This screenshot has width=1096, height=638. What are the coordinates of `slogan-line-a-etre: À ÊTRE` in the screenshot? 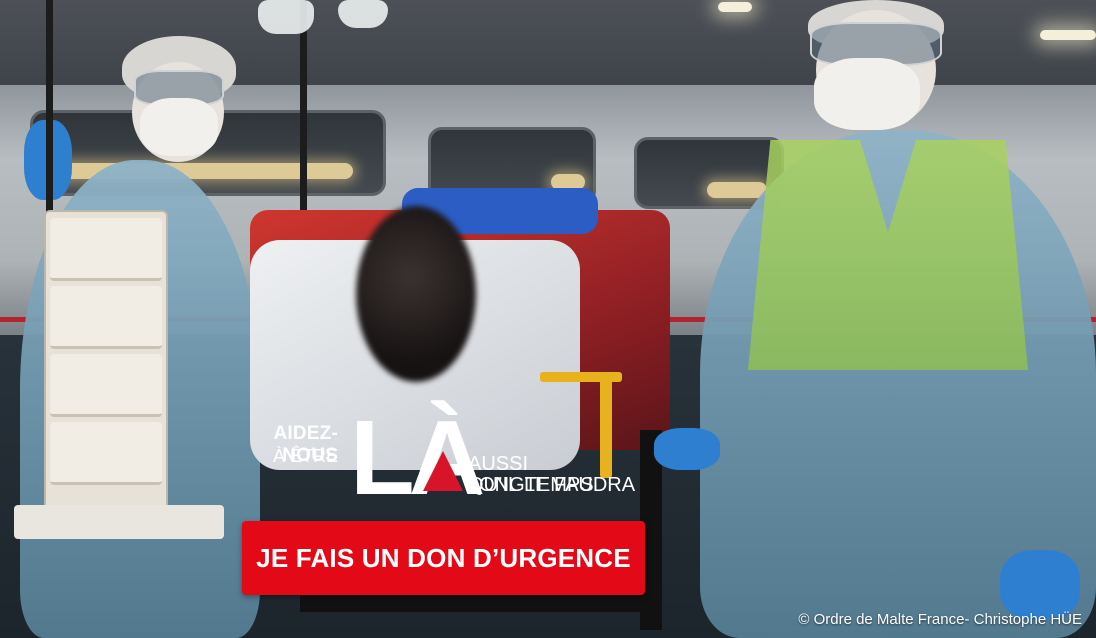 It's located at (305, 456).